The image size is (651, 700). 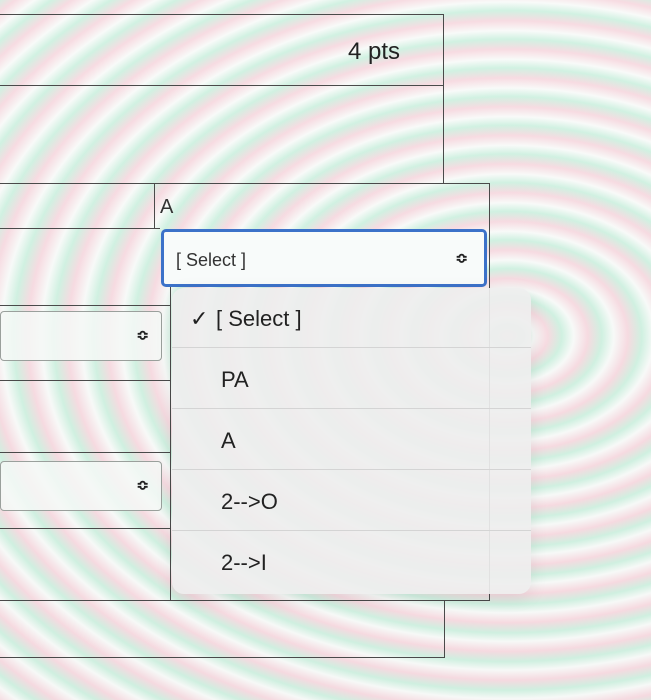 What do you see at coordinates (351, 562) in the screenshot?
I see `dropdown-option-2-to-i: 2-->I` at bounding box center [351, 562].